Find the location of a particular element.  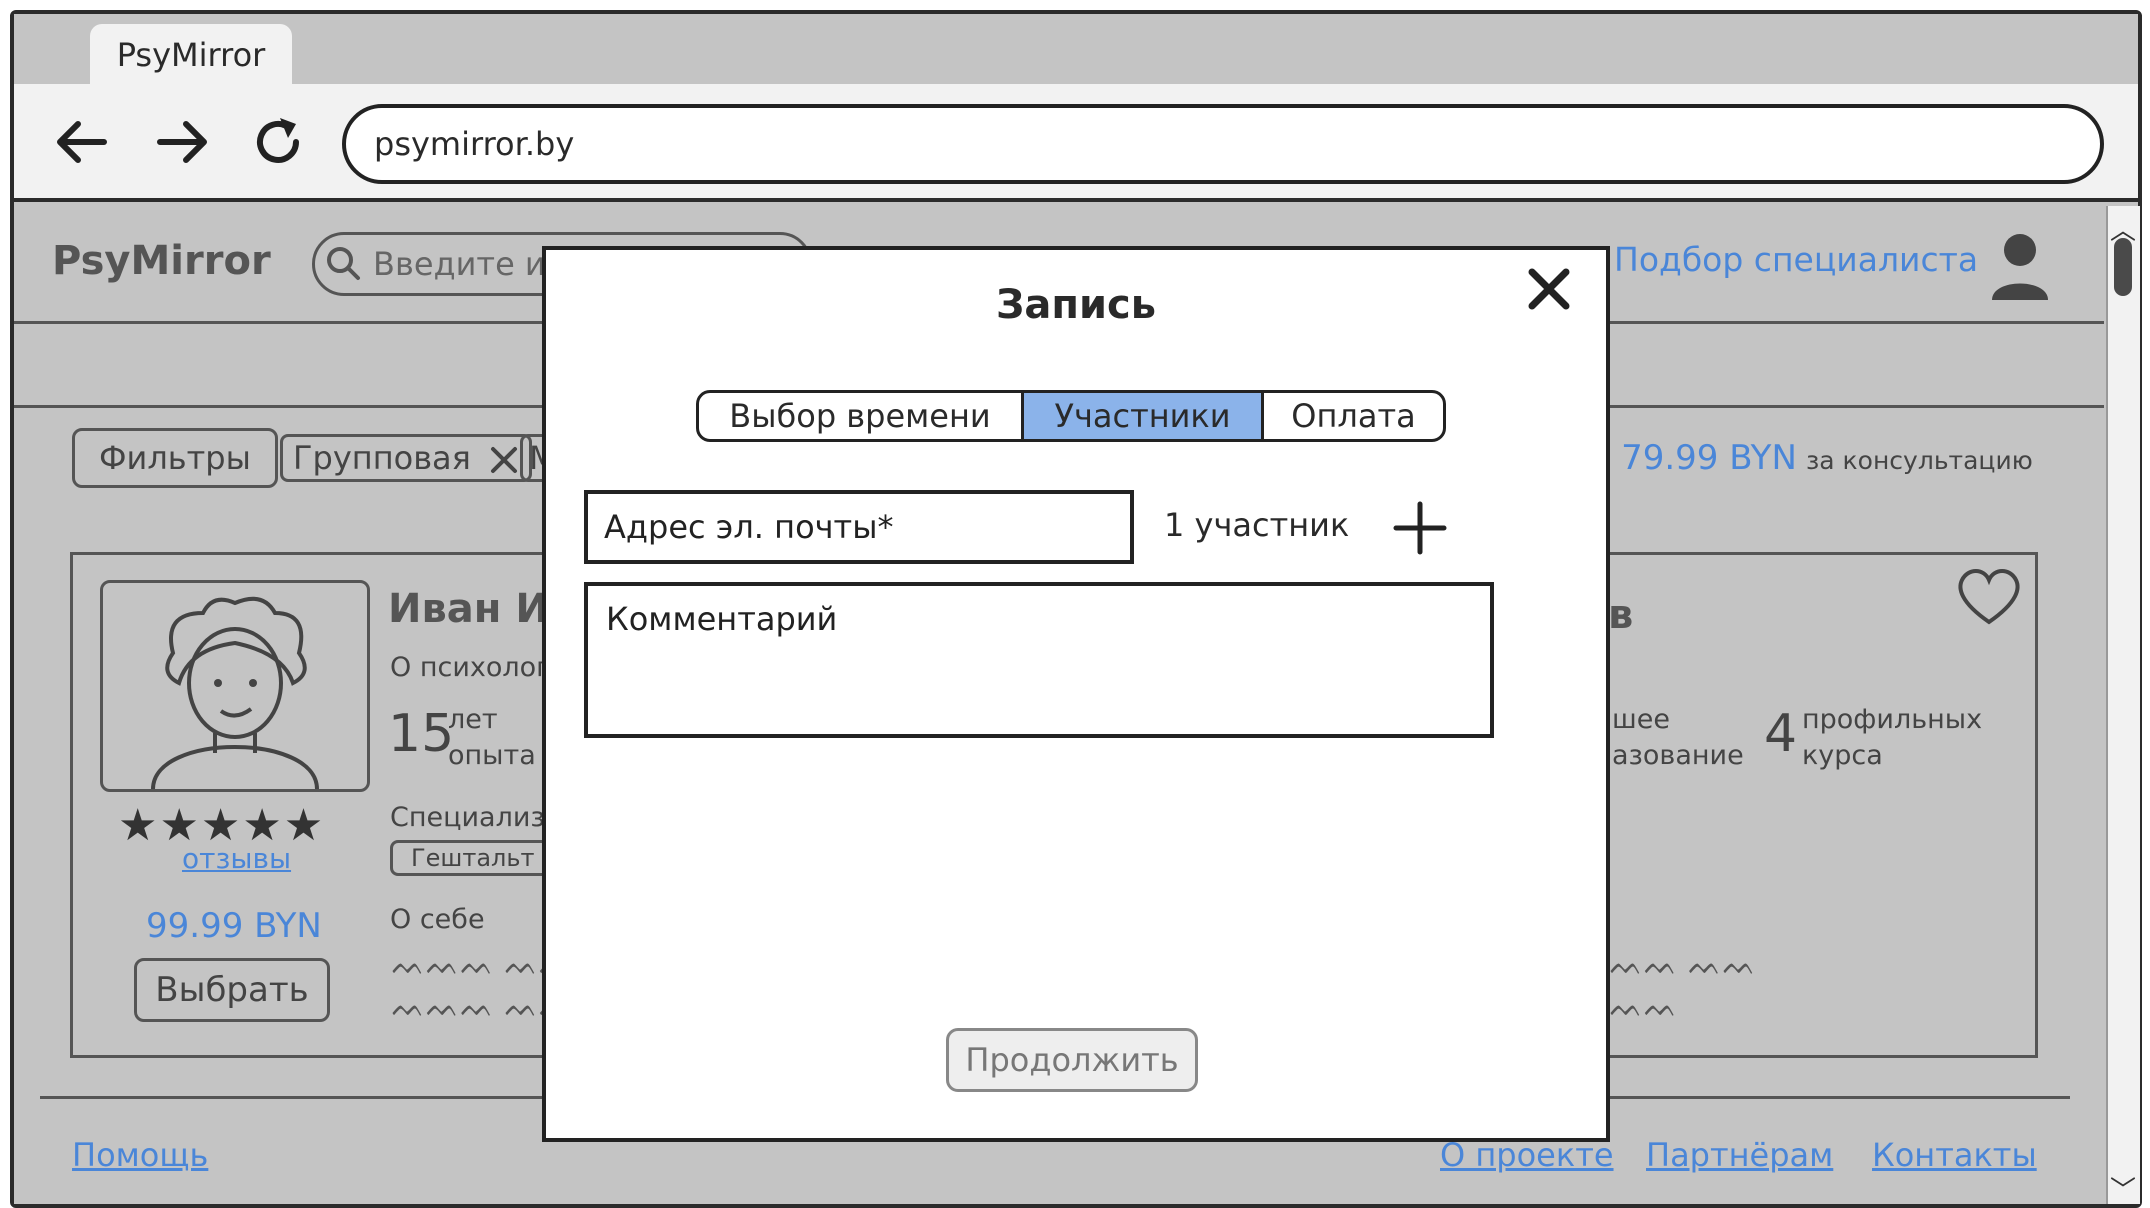

back-icon is located at coordinates (82, 143).